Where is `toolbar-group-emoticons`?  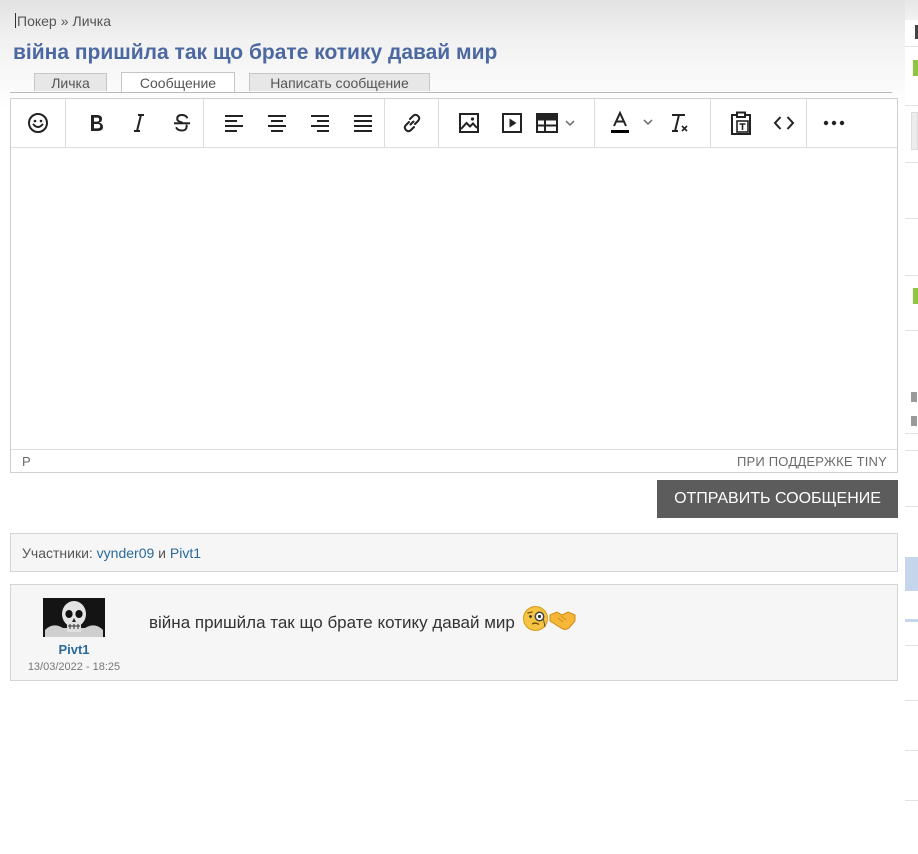 toolbar-group-emoticons is located at coordinates (38, 123).